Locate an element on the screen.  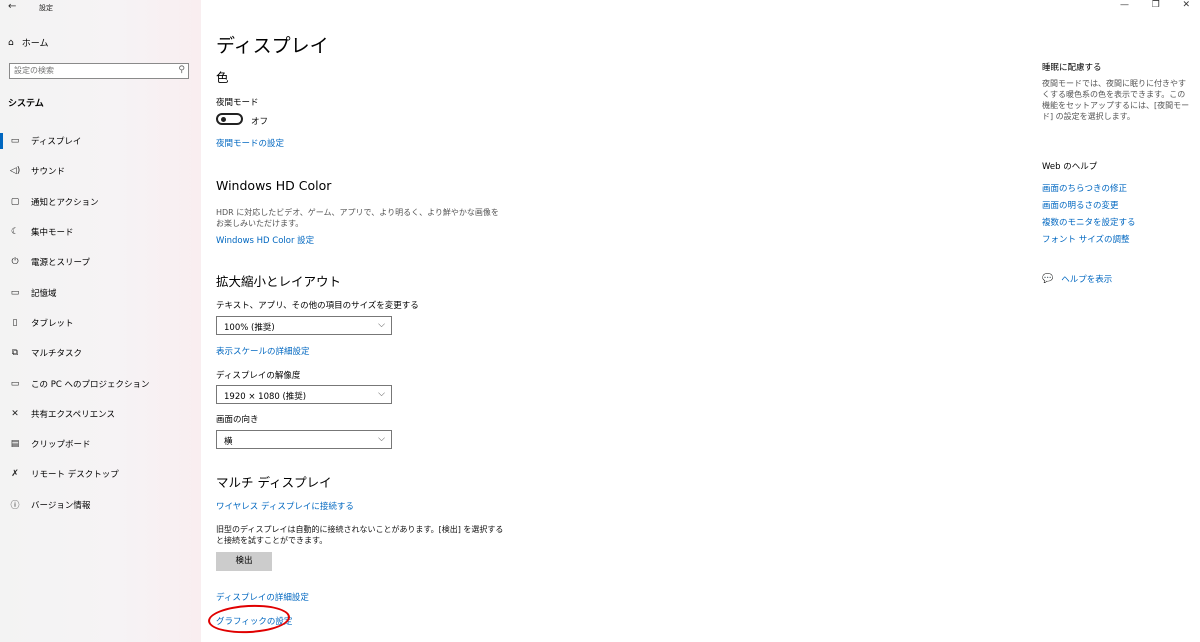
detect-button: 検出 is located at coordinates (244, 561).